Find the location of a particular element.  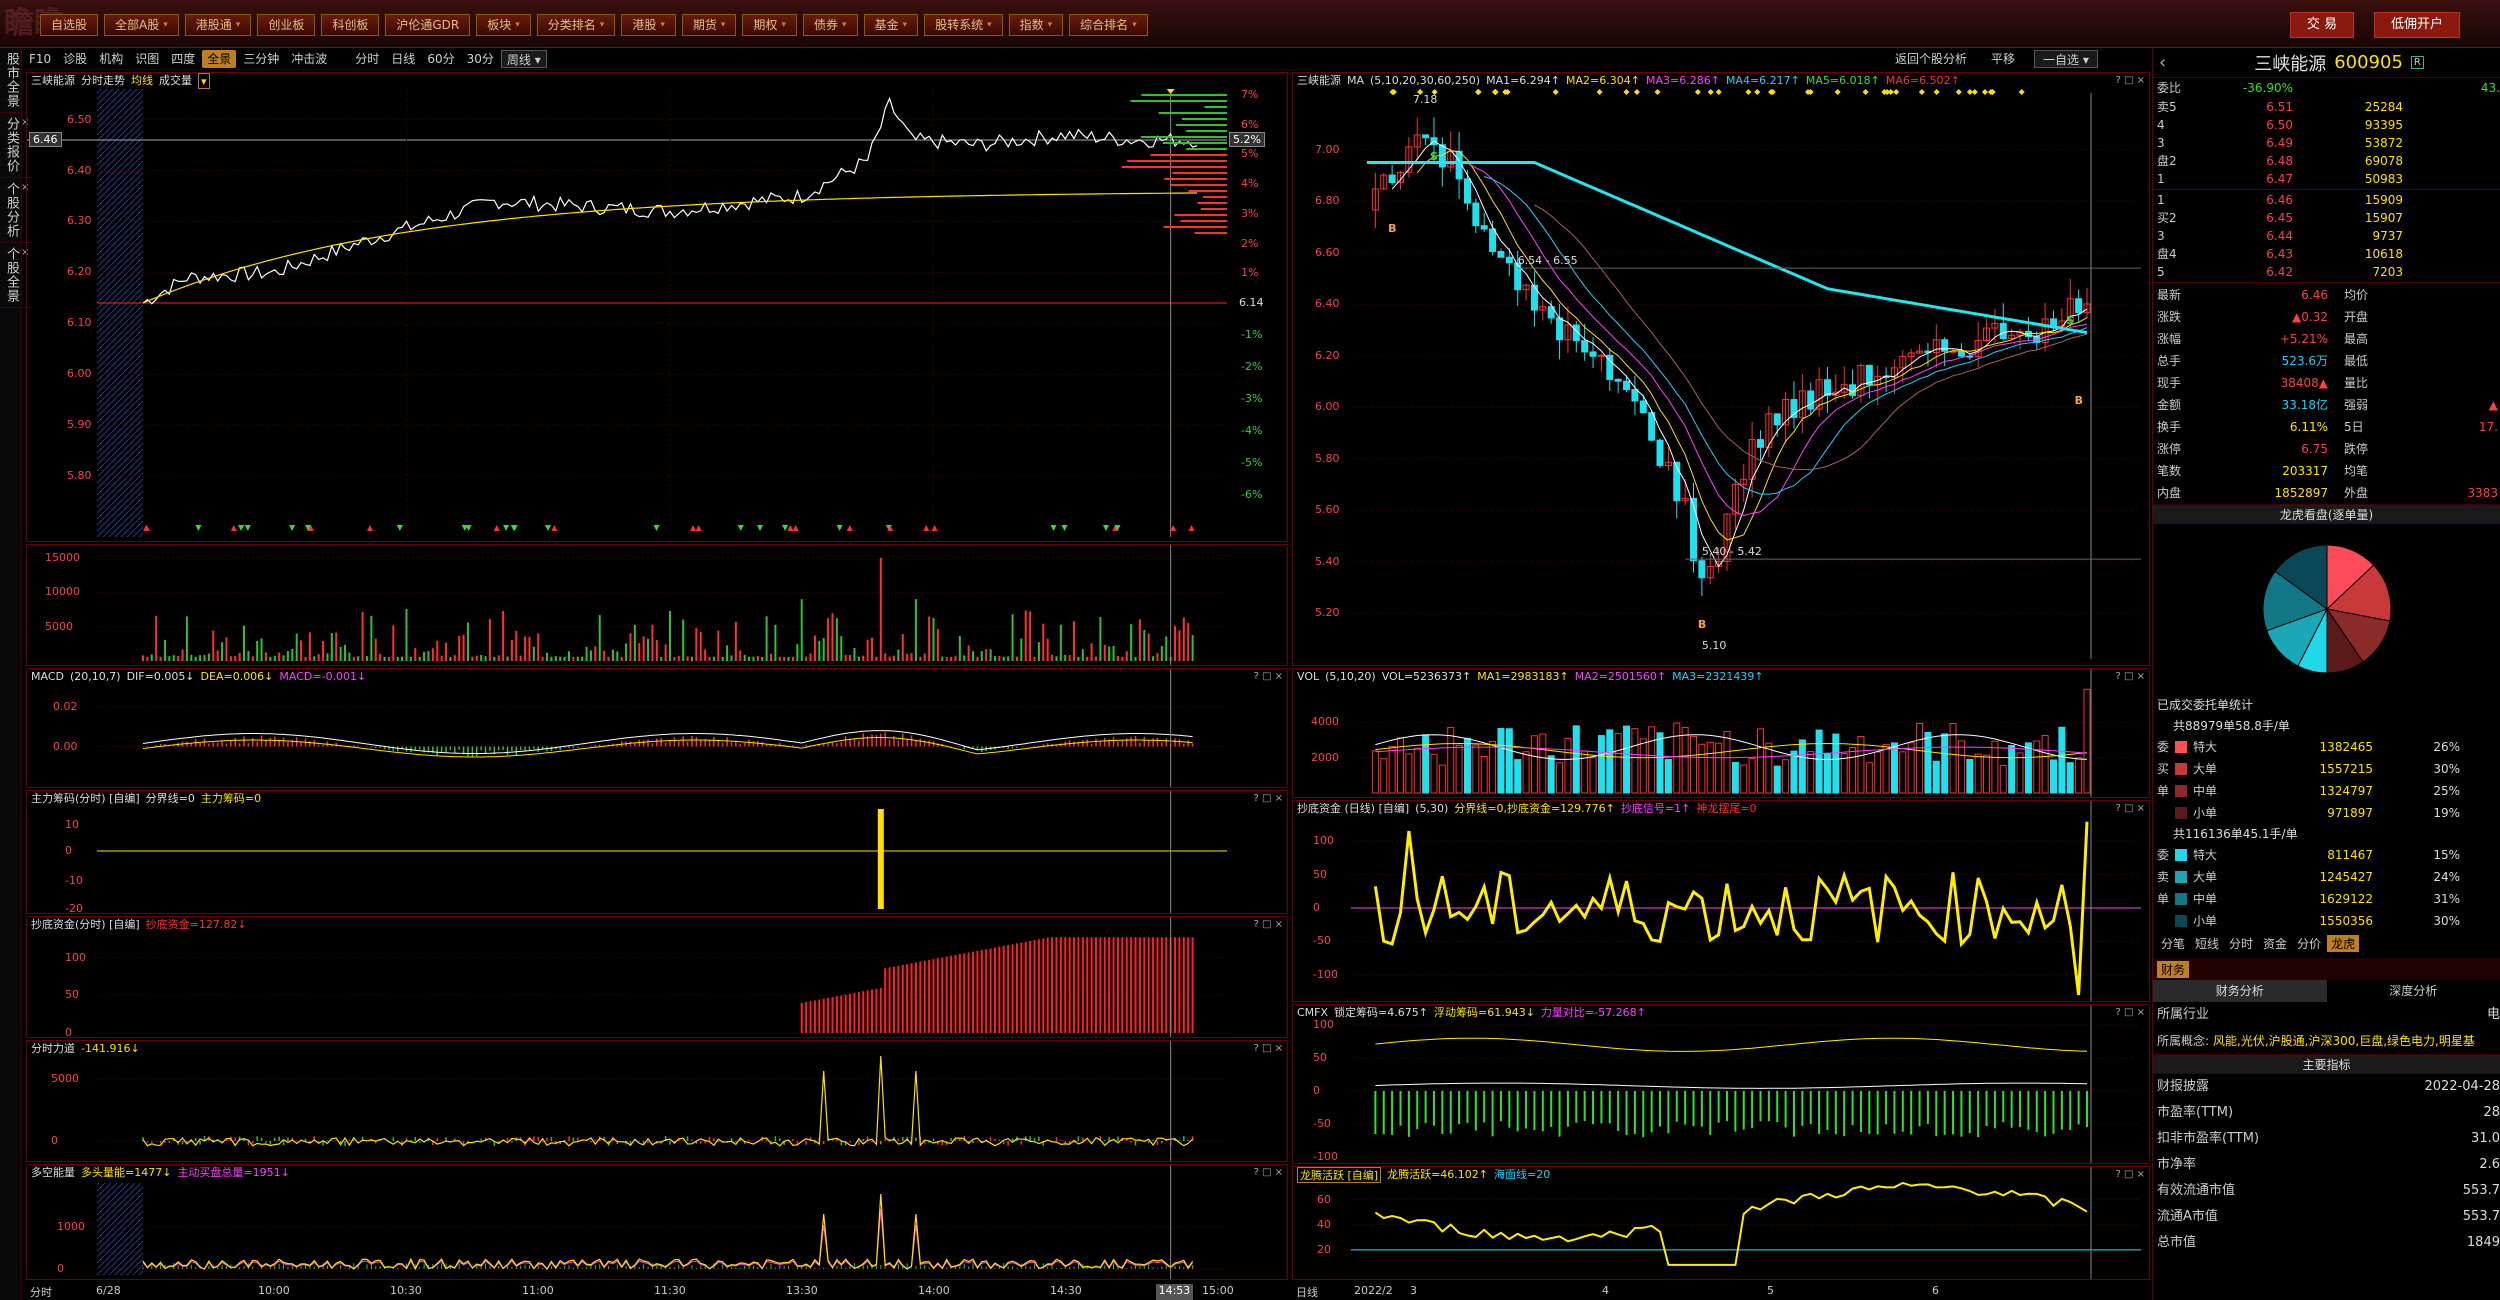

intraday-main-chips-panel: 10 0 -10 -20 主力筹码(分时) [自编] 分界线=0 主力筹码=0 ? □ × is located at coordinates (657, 852).